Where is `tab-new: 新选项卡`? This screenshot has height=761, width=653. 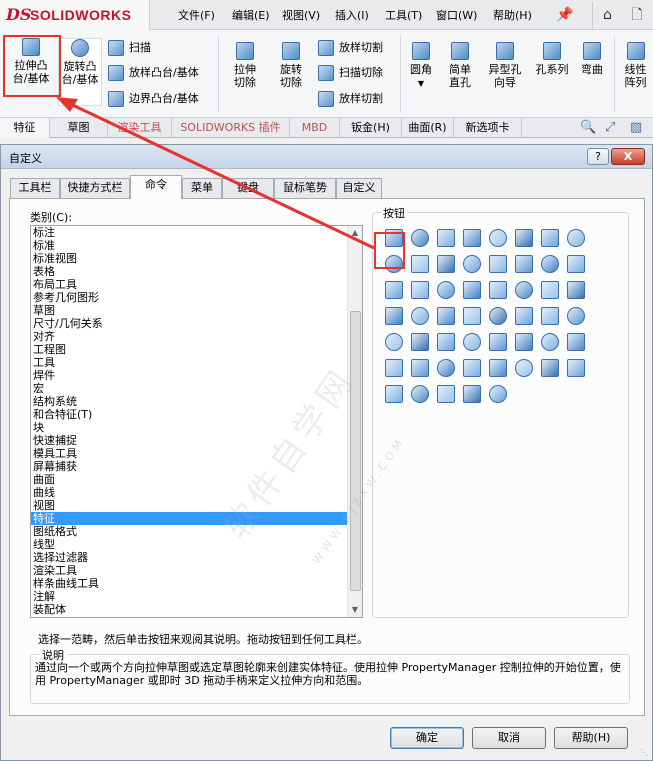
tab-new: 新选项卡 is located at coordinates (488, 128).